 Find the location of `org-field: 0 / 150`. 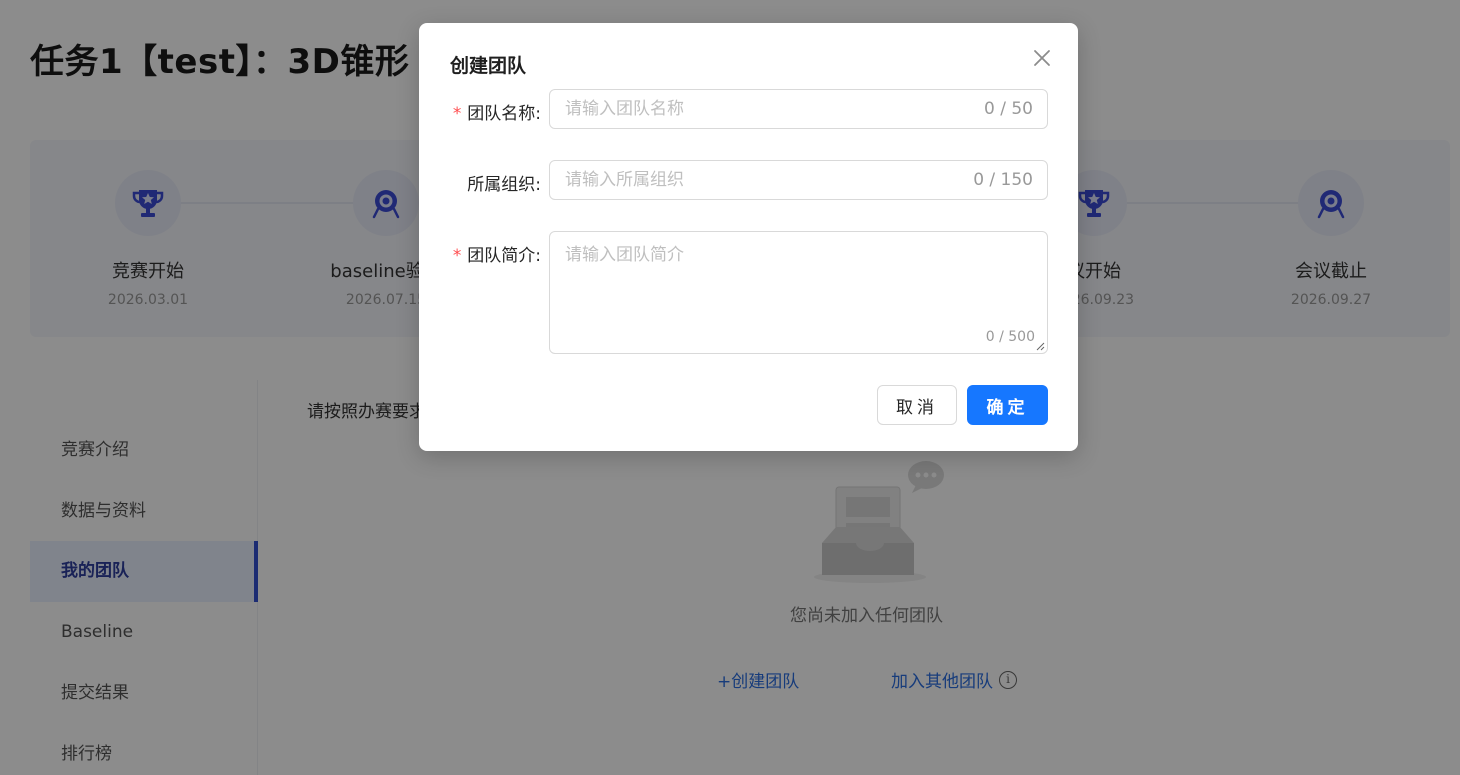

org-field: 0 / 150 is located at coordinates (798, 180).